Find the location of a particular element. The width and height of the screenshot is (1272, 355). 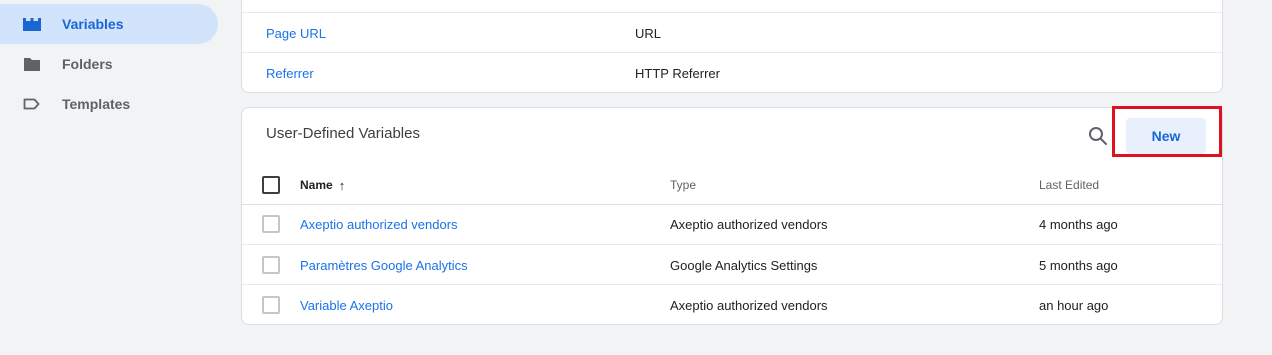

variable-type: HTTP Referrer is located at coordinates (677, 73).